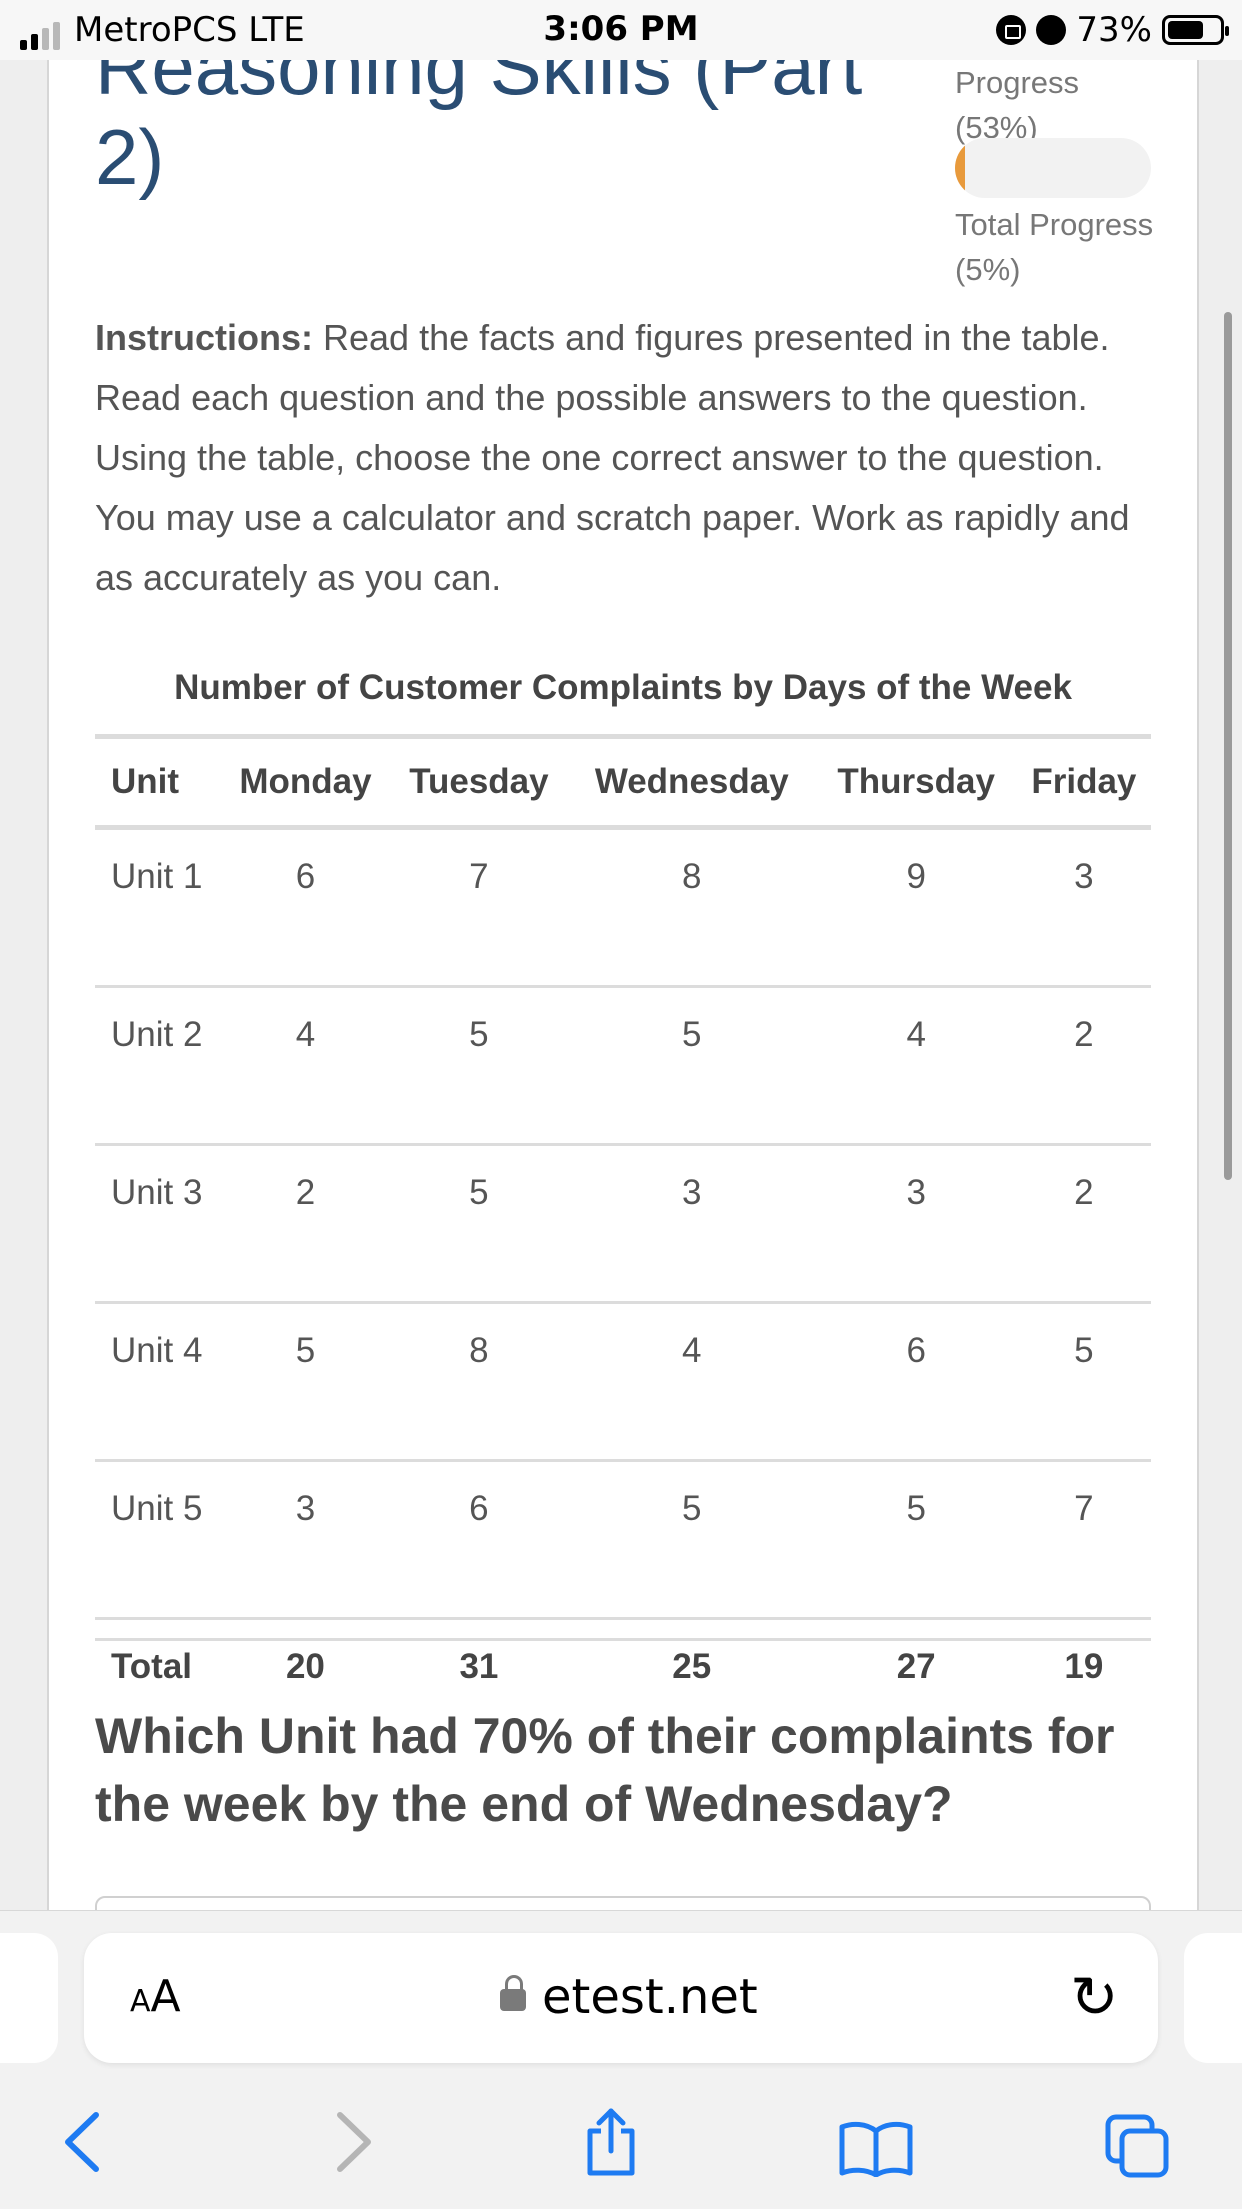 This screenshot has height=2209, width=1242. I want to click on back-chevron-icon, so click(82, 2149).